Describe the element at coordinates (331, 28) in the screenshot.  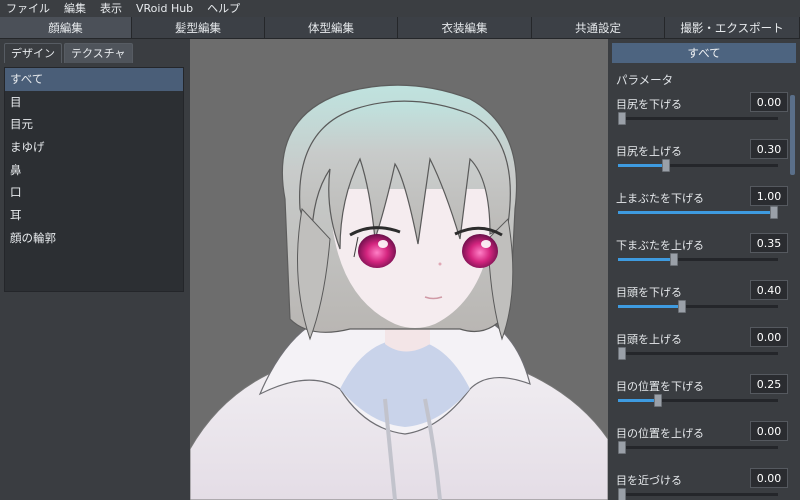
I see `tab-body-edit: 体型編集` at that location.